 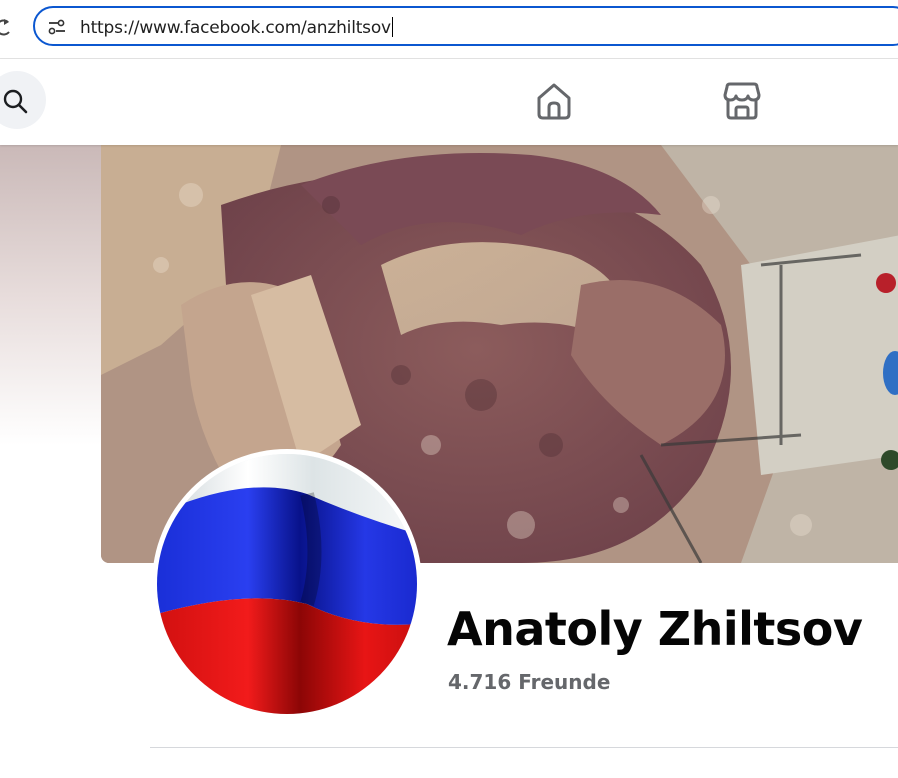 I want to click on page-background-fade, so click(x=51, y=295).